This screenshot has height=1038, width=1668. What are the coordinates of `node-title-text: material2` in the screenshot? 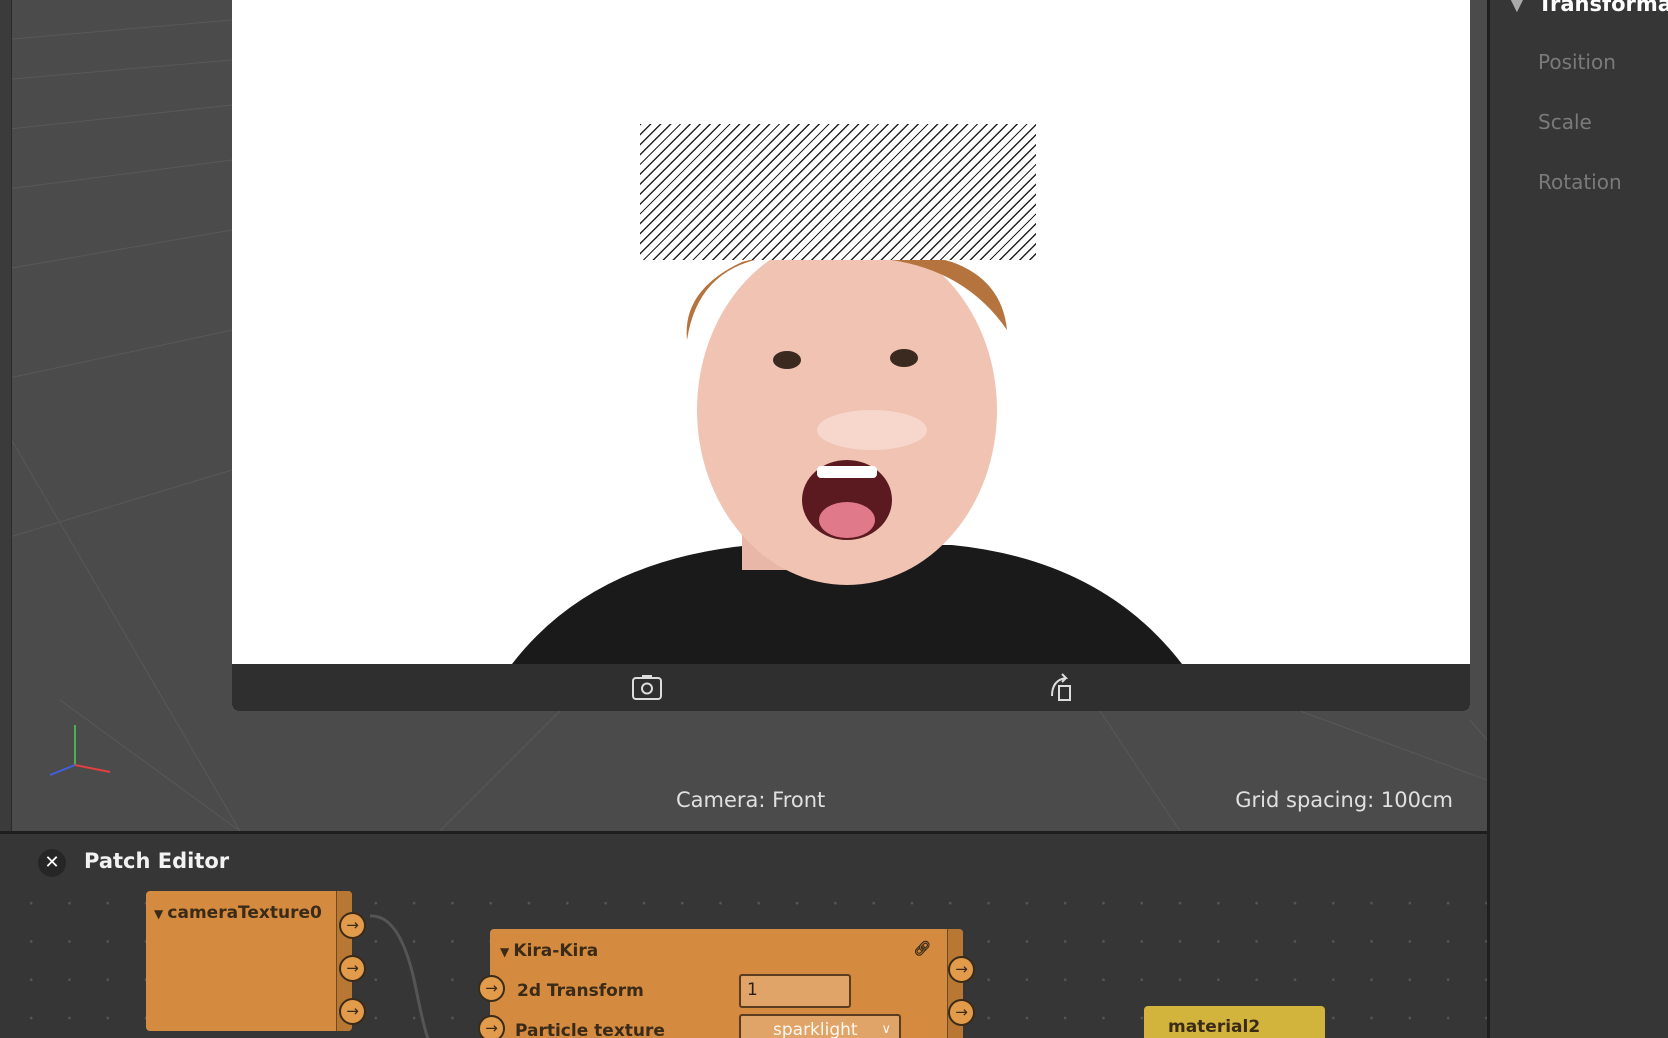 It's located at (1214, 1027).